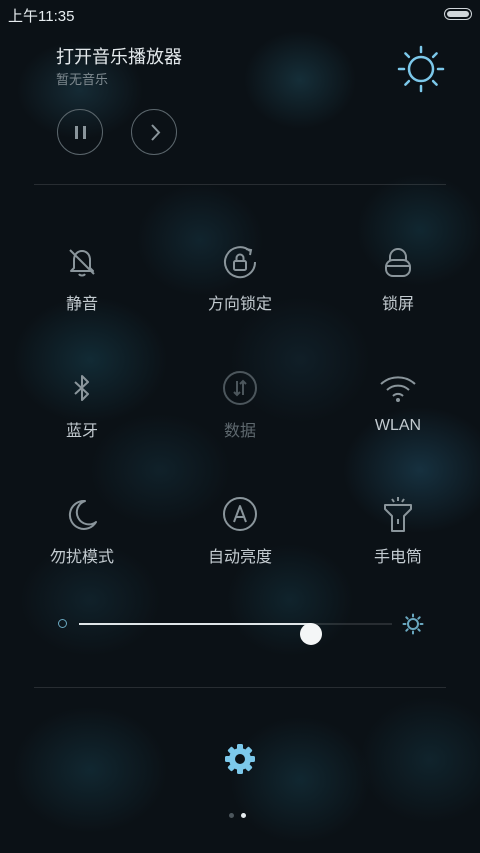  What do you see at coordinates (240, 388) in the screenshot?
I see `mobile-data-icon` at bounding box center [240, 388].